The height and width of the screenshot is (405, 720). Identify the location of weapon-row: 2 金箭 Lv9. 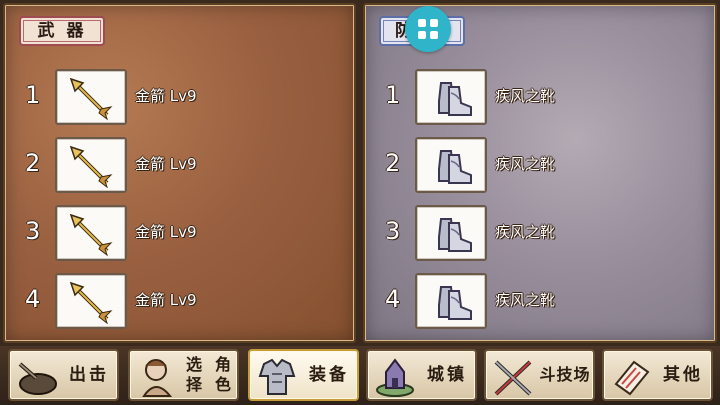
(179, 165).